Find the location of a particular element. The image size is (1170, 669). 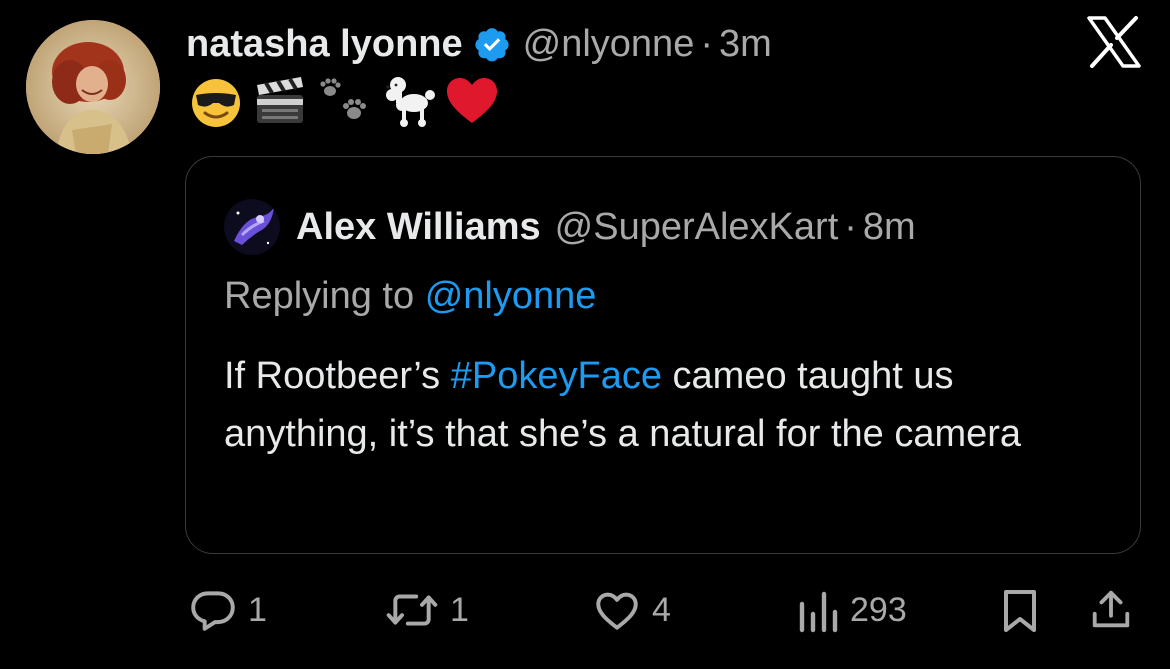

repost-button: 1 is located at coordinates (426, 610).